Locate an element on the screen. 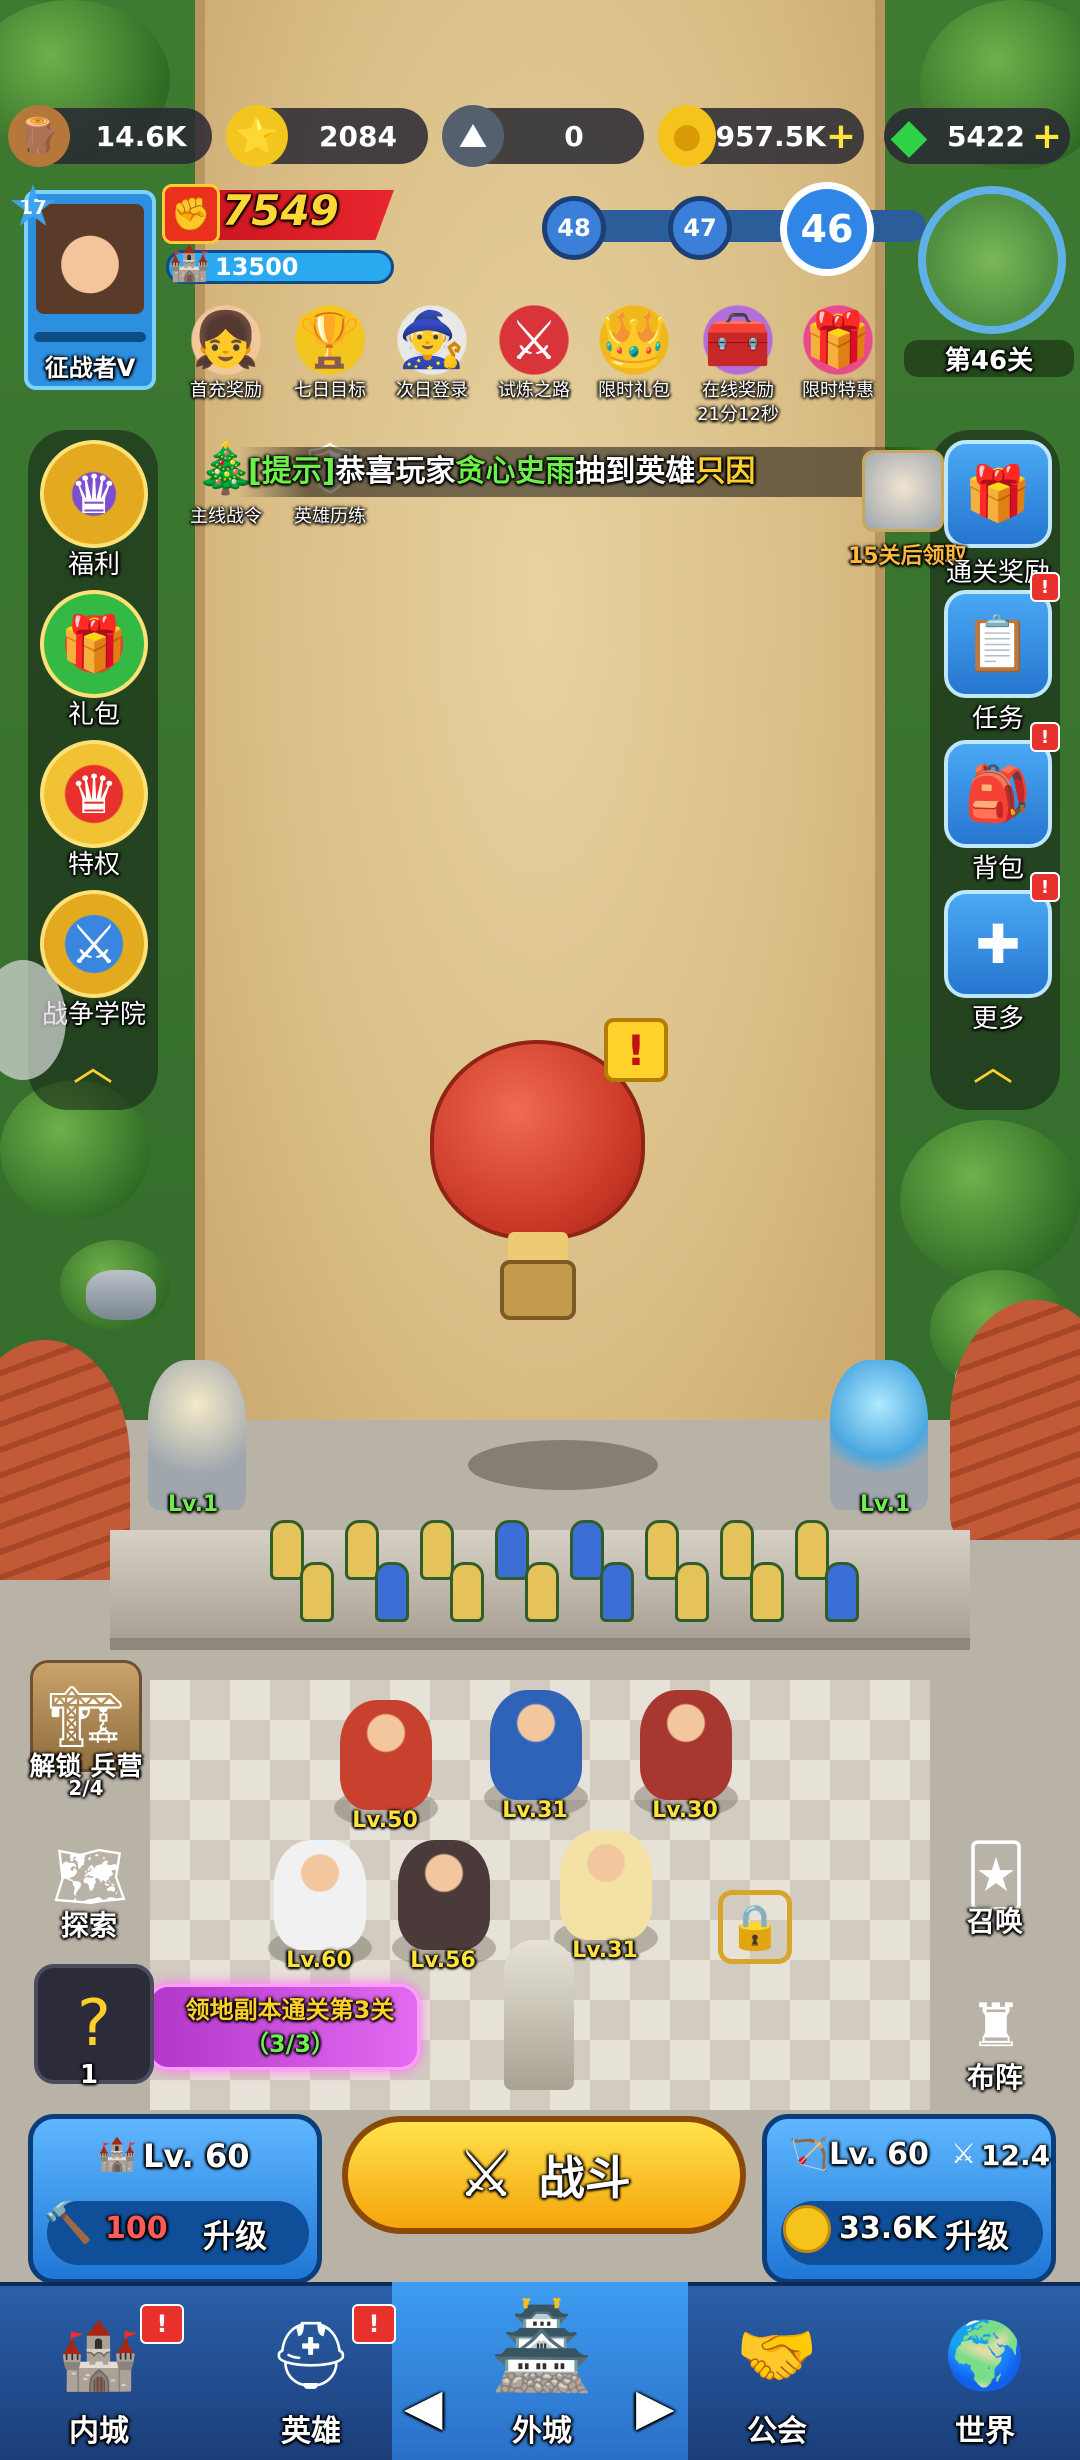 The image size is (1080, 2460). announcement-marquee: [提示]恭喜玩家贪心史雨抽到英雄只因 is located at coordinates (583, 472).